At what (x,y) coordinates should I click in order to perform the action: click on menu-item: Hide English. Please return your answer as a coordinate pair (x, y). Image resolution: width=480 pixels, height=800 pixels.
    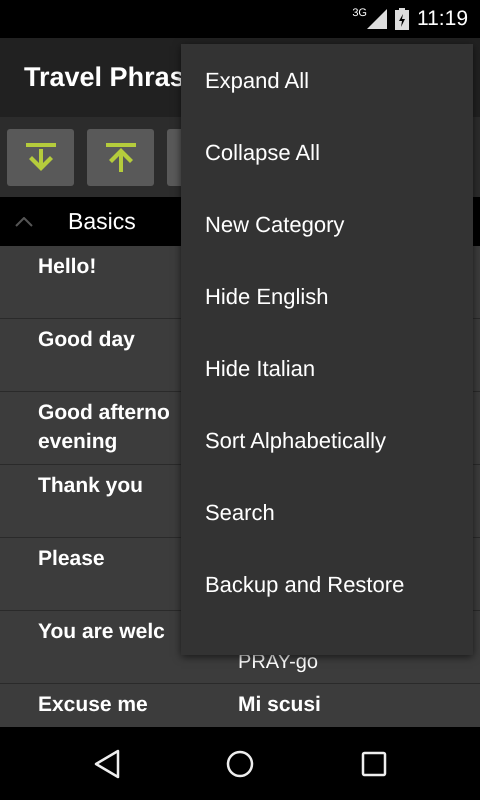
    Looking at the image, I should click on (327, 296).